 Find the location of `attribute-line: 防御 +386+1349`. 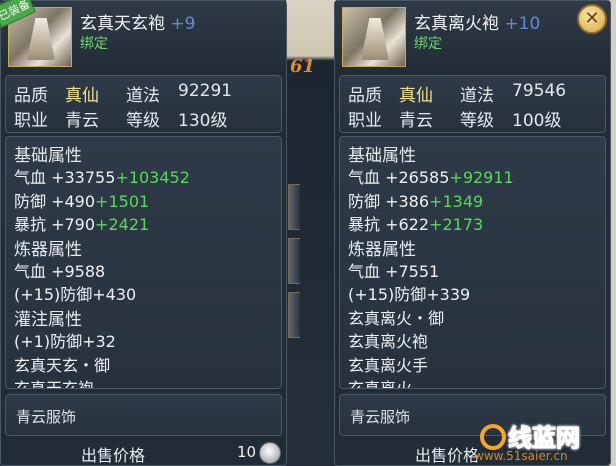

attribute-line: 防御 +386+1349 is located at coordinates (415, 200).